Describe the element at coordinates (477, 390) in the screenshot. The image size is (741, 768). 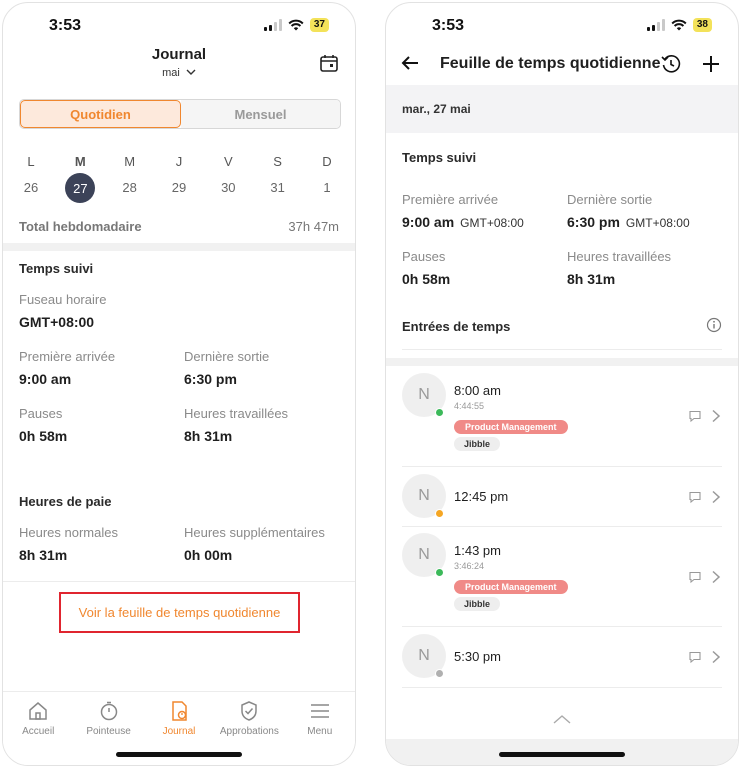
I see `entry-time: 8:00 am` at that location.